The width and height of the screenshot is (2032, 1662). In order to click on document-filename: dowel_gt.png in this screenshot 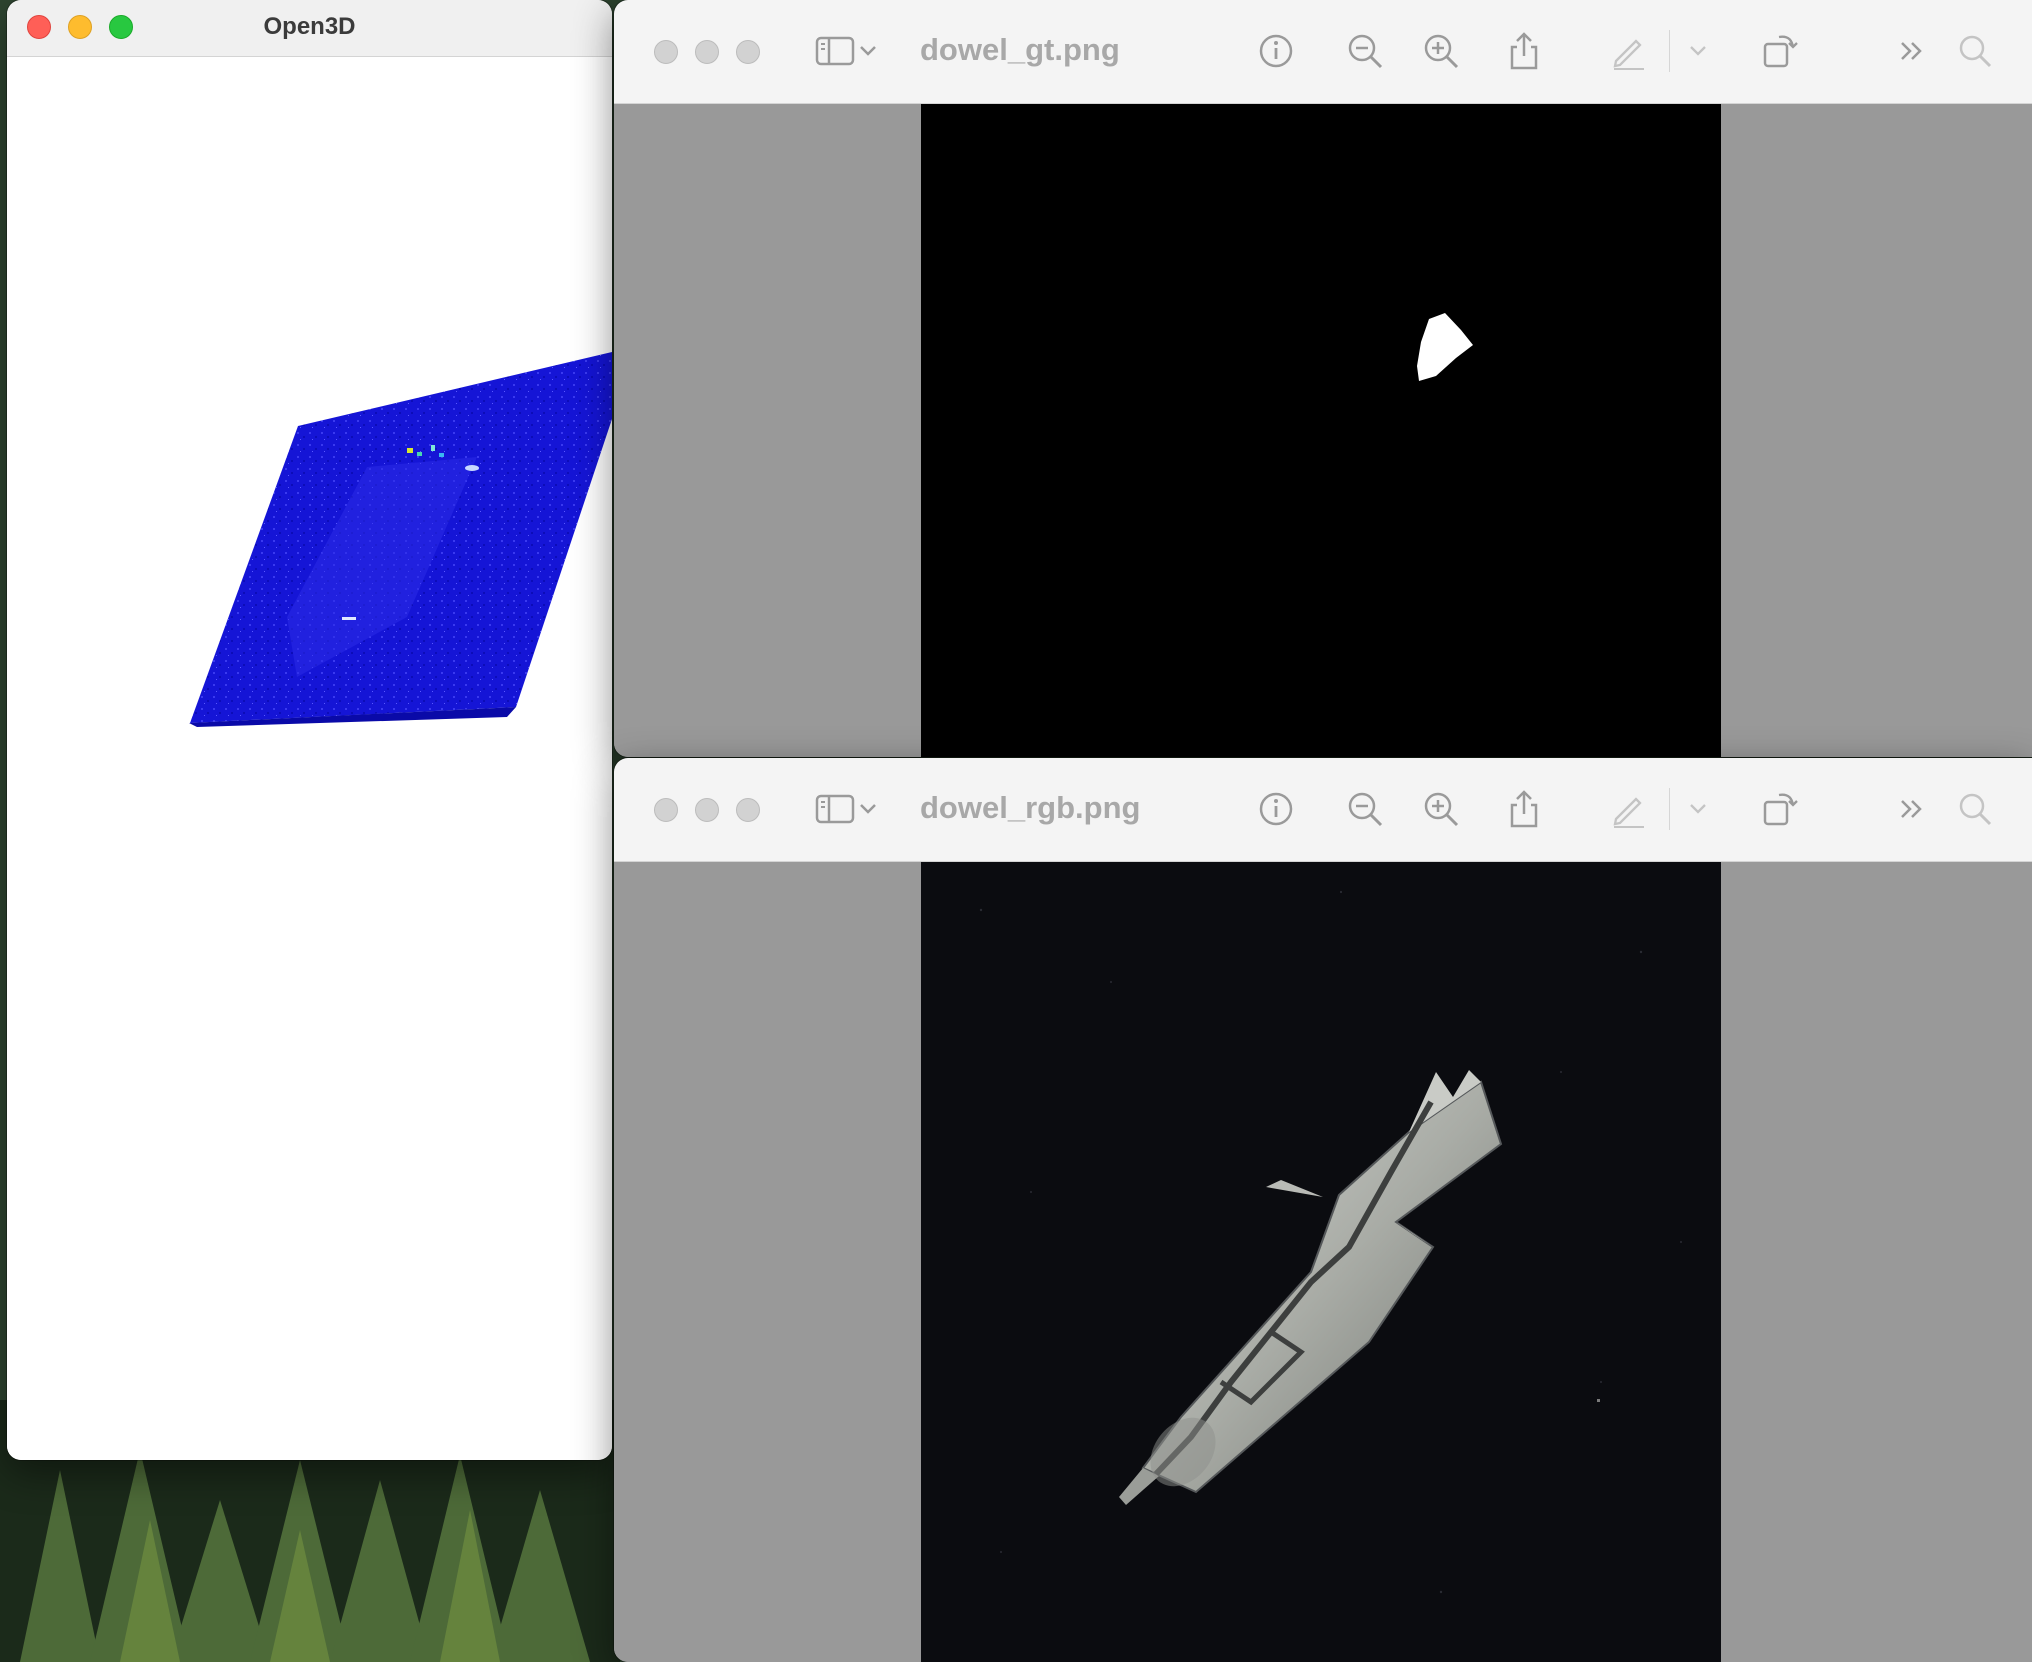, I will do `click(1020, 49)`.